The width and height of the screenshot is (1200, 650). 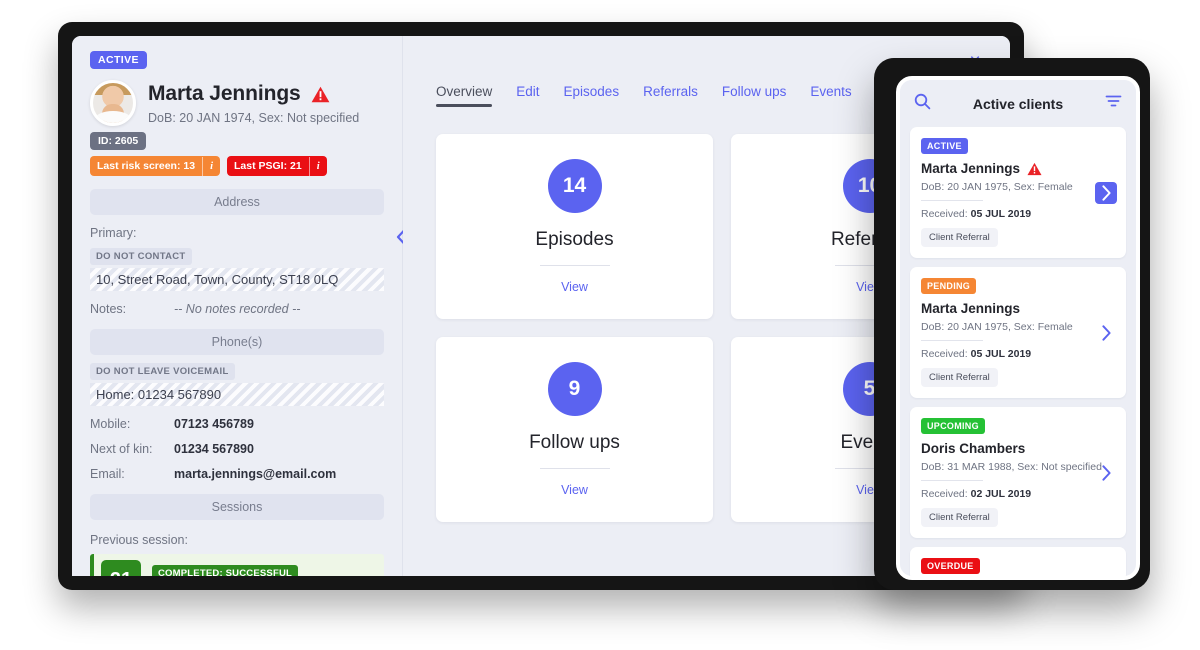 I want to click on next-of-kin-row: Next of kin: 01234 567890, so click(x=237, y=449).